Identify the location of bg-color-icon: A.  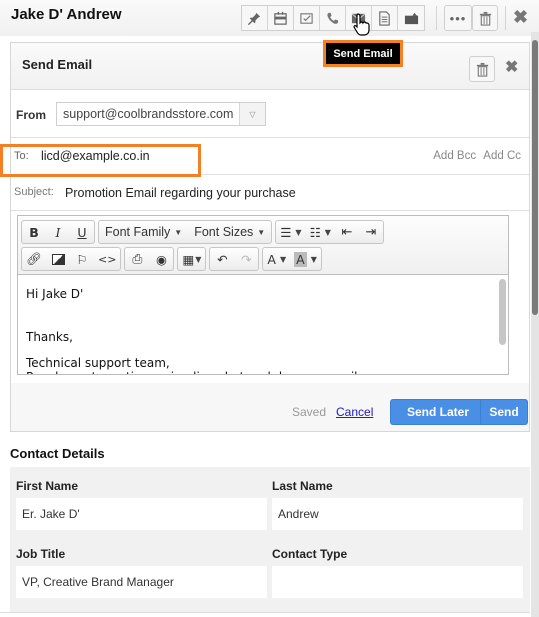
(300, 259).